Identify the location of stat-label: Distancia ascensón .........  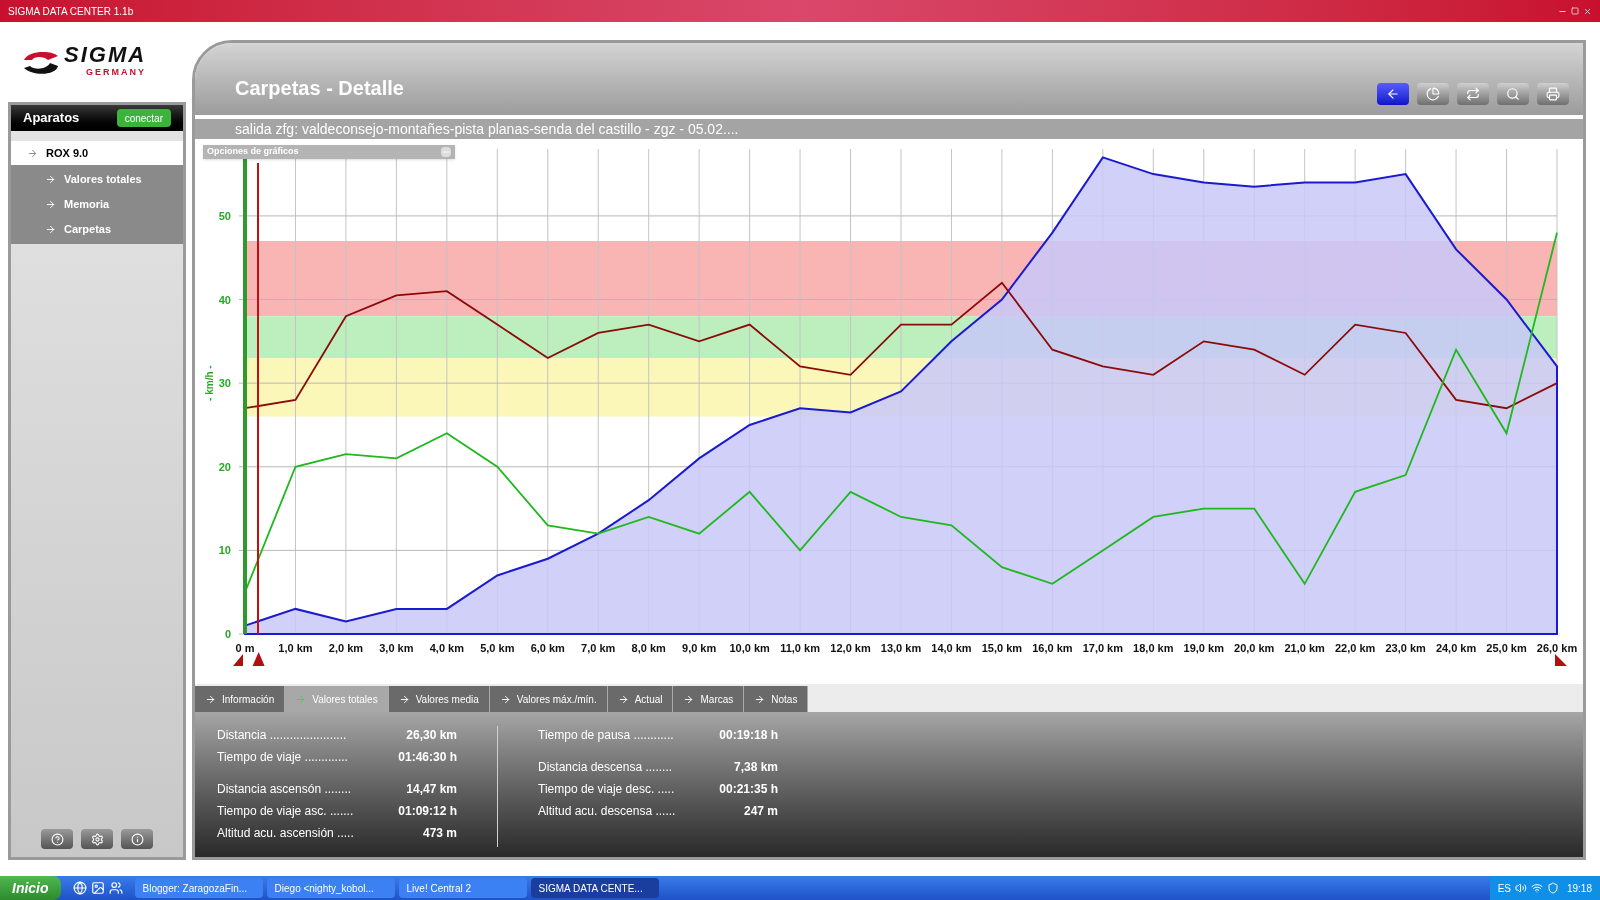
(285, 789).